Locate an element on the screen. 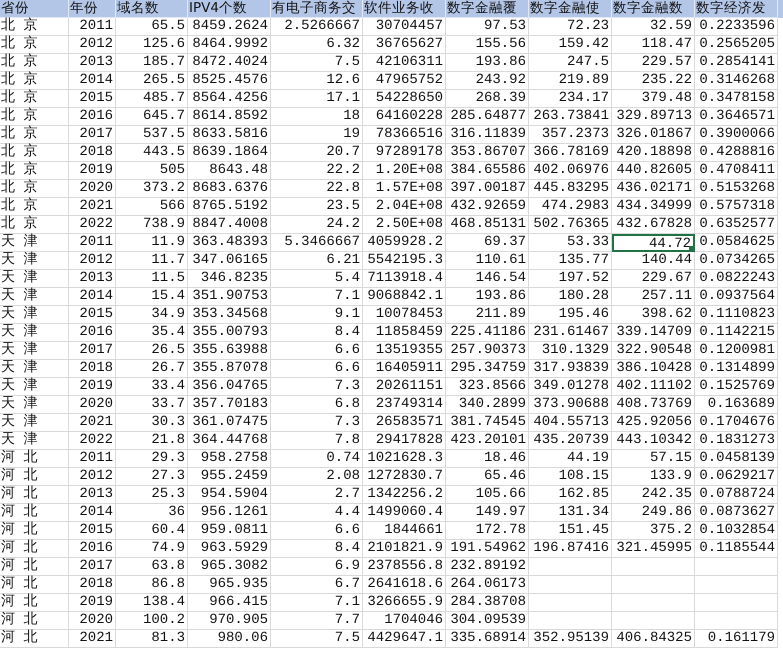  table-cell: 131.34 is located at coordinates (570, 513).